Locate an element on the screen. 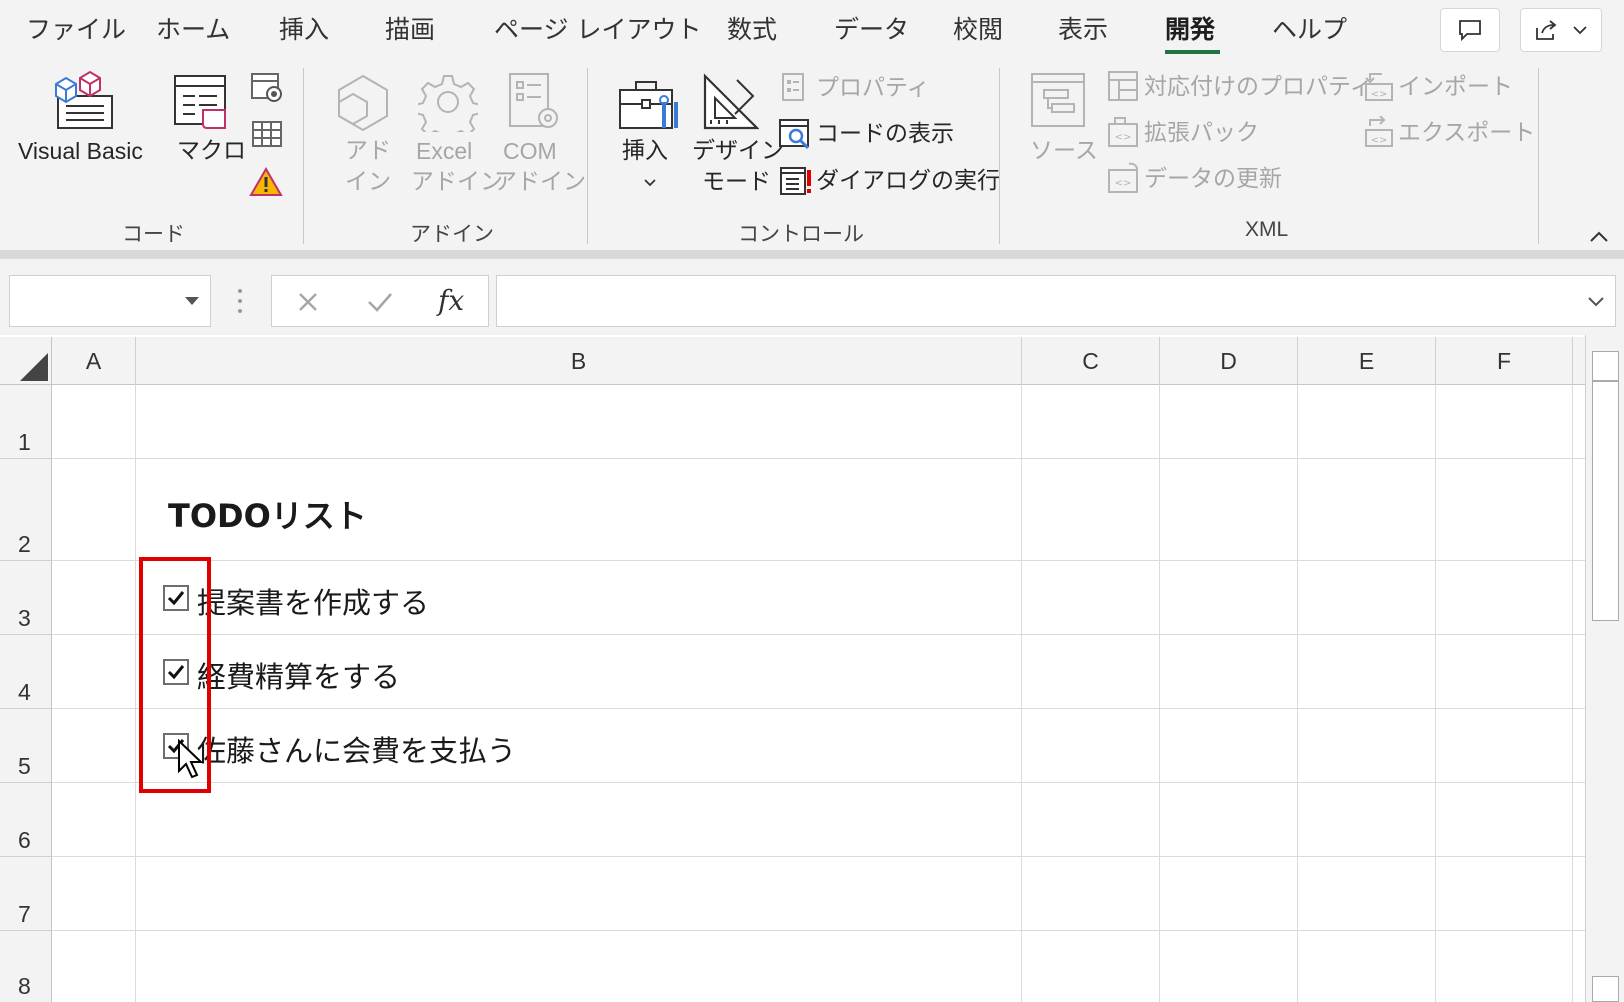  design-mode-icon is located at coordinates (731, 101).